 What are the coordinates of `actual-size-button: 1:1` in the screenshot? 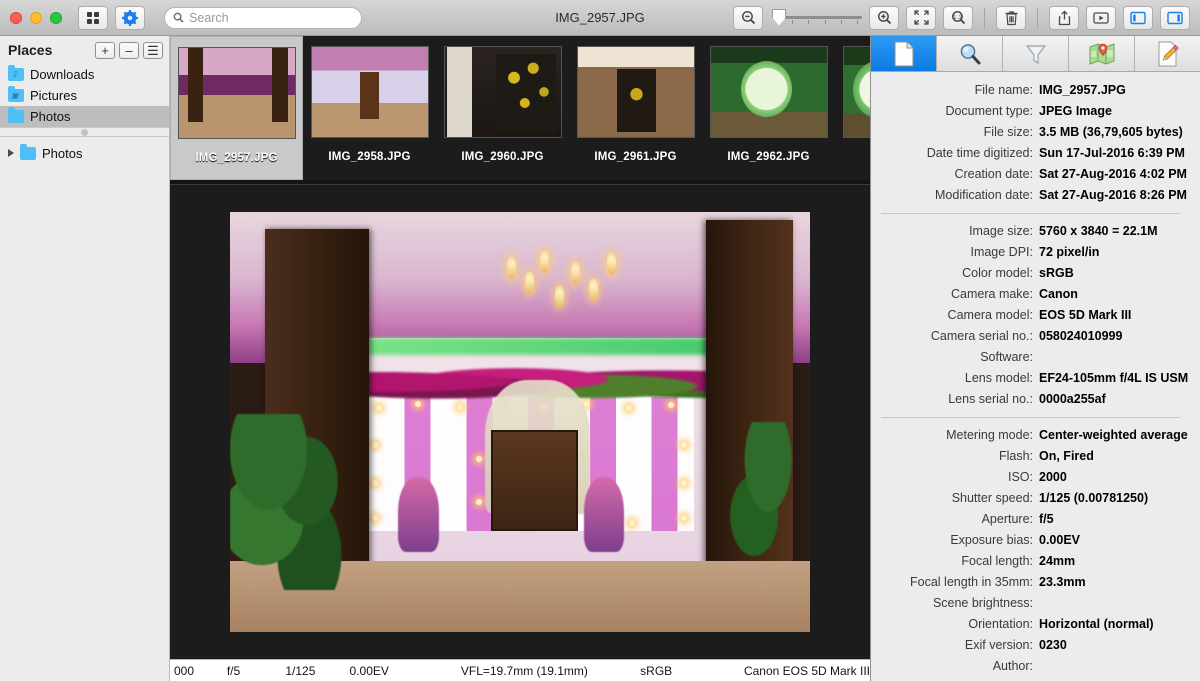 It's located at (958, 17).